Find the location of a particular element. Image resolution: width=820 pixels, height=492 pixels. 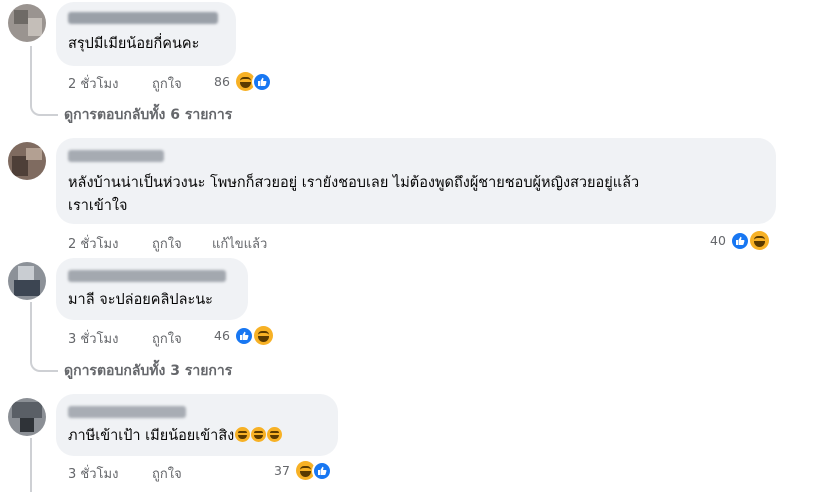

reaction-summary: 37 is located at coordinates (306, 471).